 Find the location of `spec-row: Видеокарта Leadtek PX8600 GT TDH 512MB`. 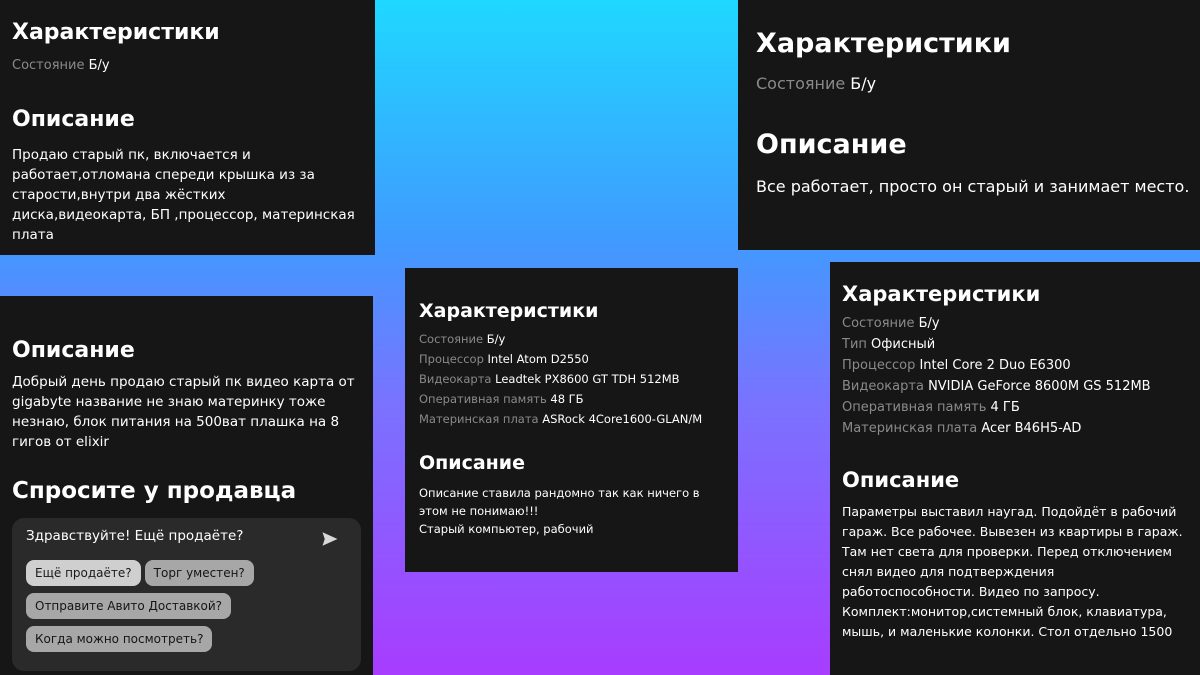

spec-row: Видеокарта Leadtek PX8600 GT TDH 512MB is located at coordinates (571, 379).